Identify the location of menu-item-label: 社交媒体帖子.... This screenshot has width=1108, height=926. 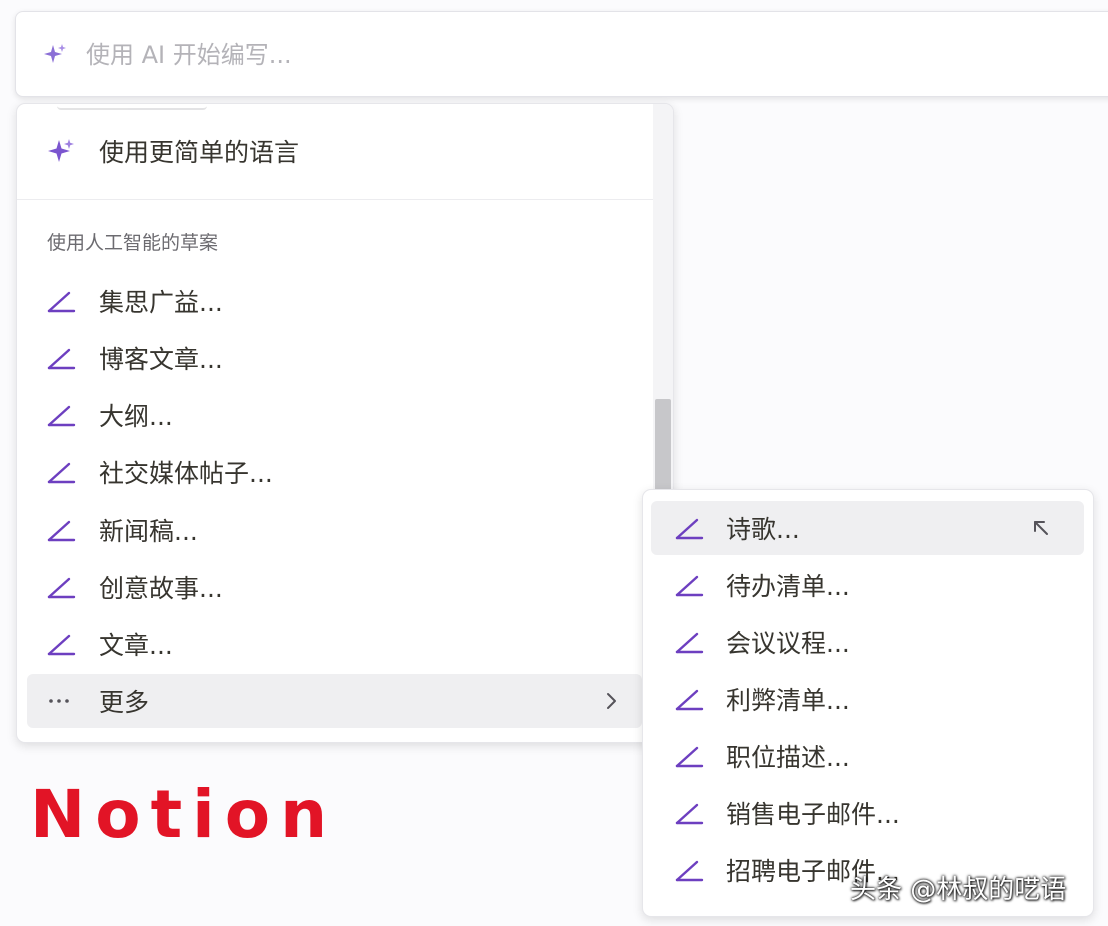
(186, 473).